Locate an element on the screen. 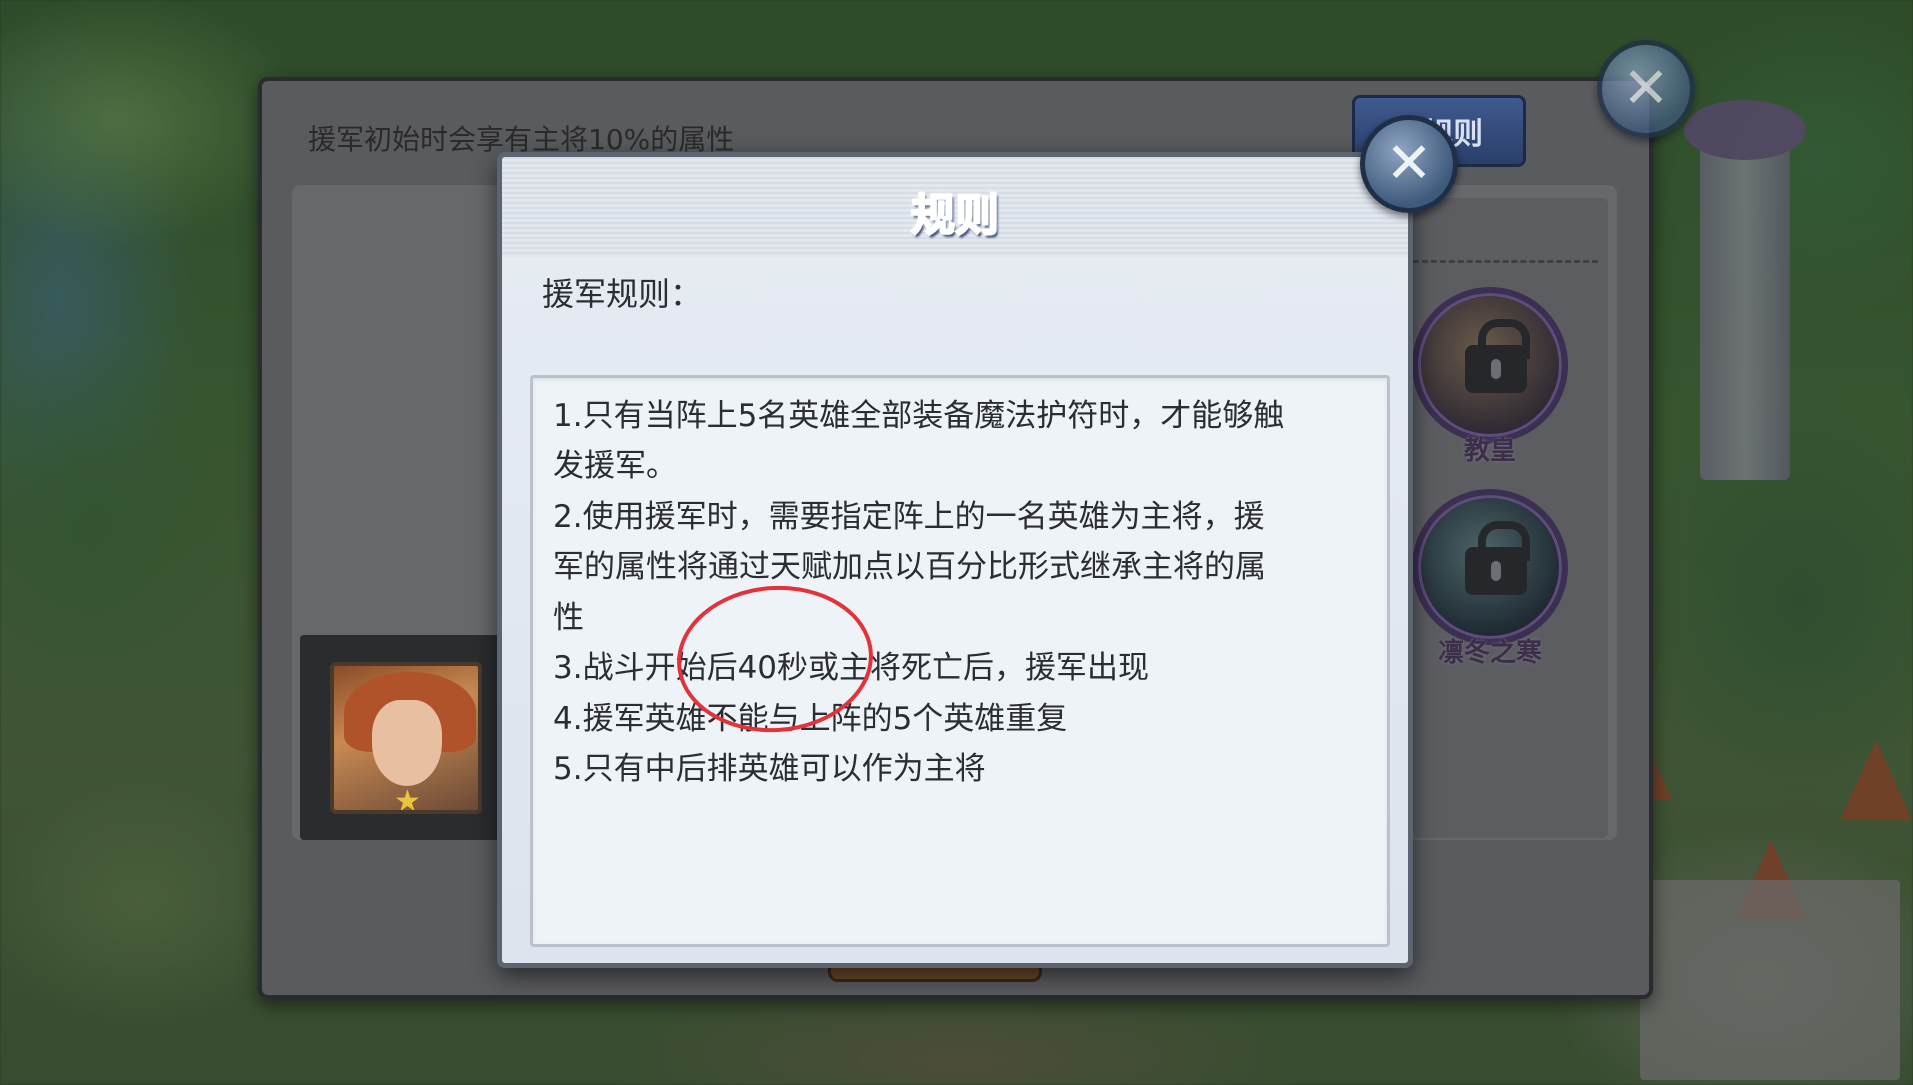 Image resolution: width=1913 pixels, height=1085 pixels. selected-hero-portrait: ★ is located at coordinates (406, 738).